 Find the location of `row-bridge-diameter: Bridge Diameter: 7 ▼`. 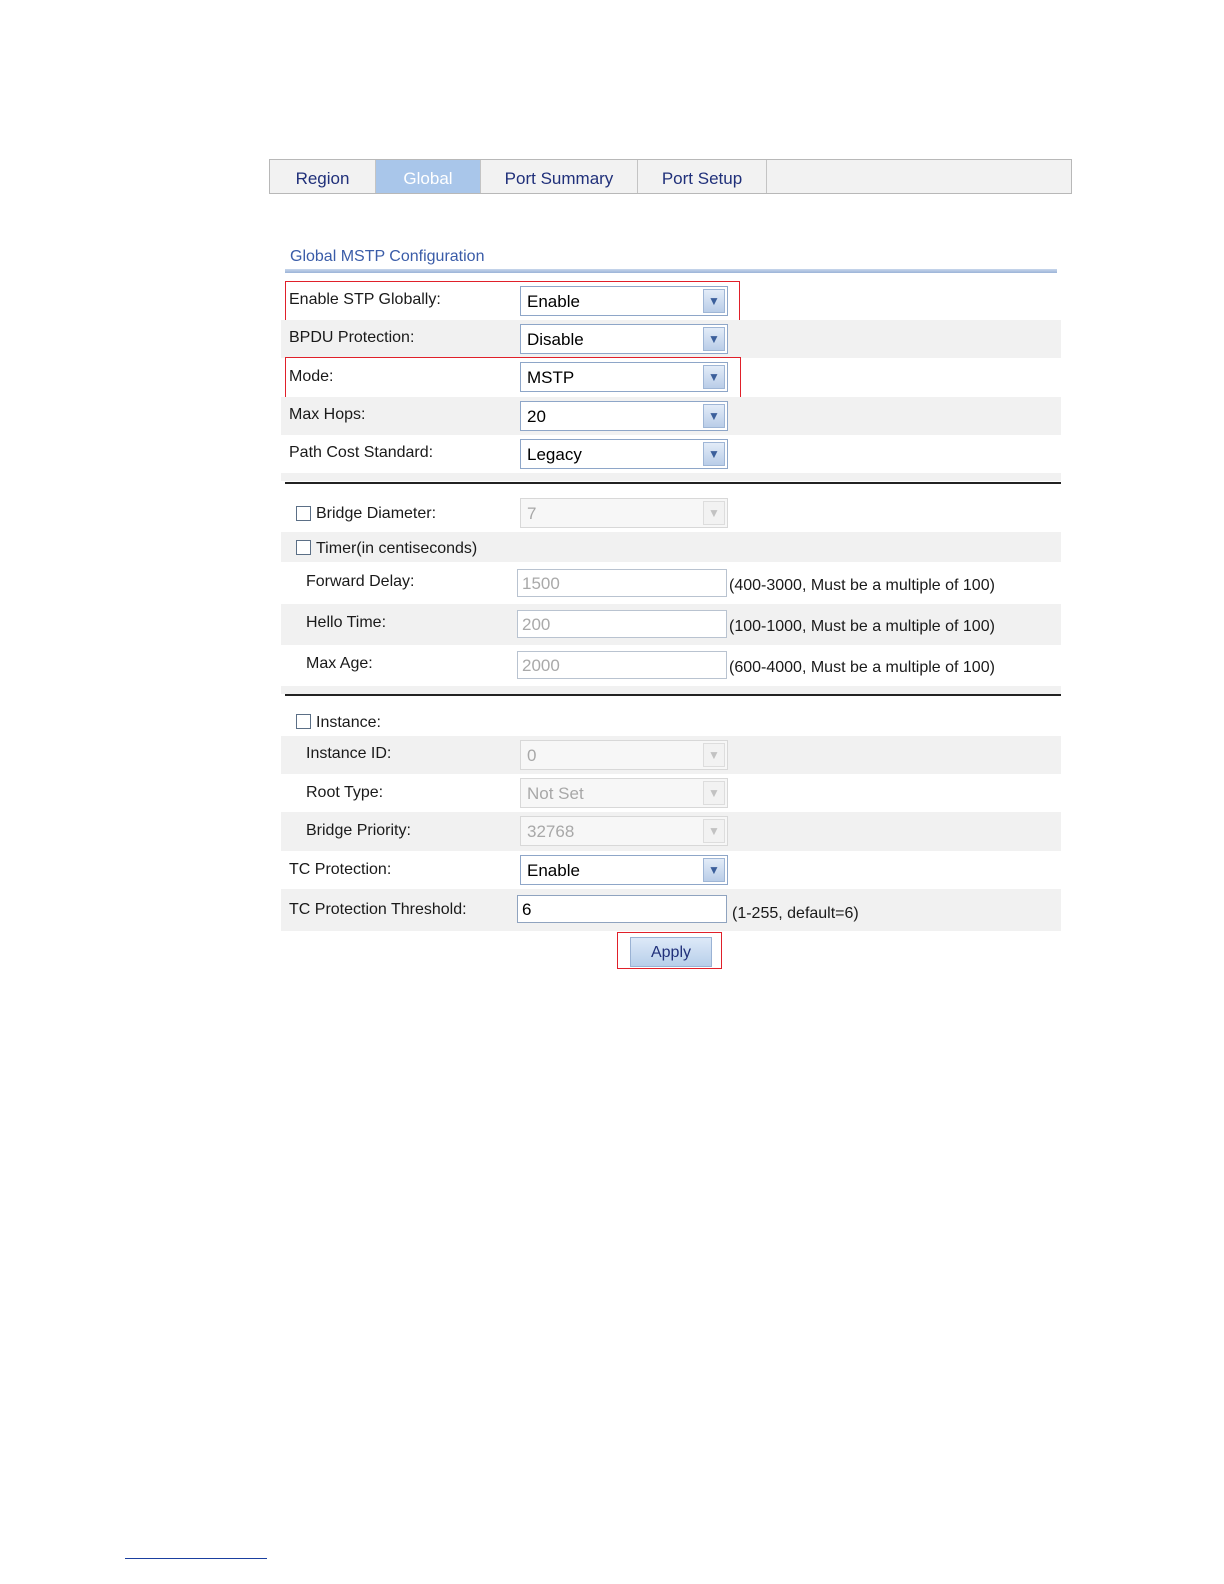

row-bridge-diameter: Bridge Diameter: 7 ▼ is located at coordinates (671, 513).